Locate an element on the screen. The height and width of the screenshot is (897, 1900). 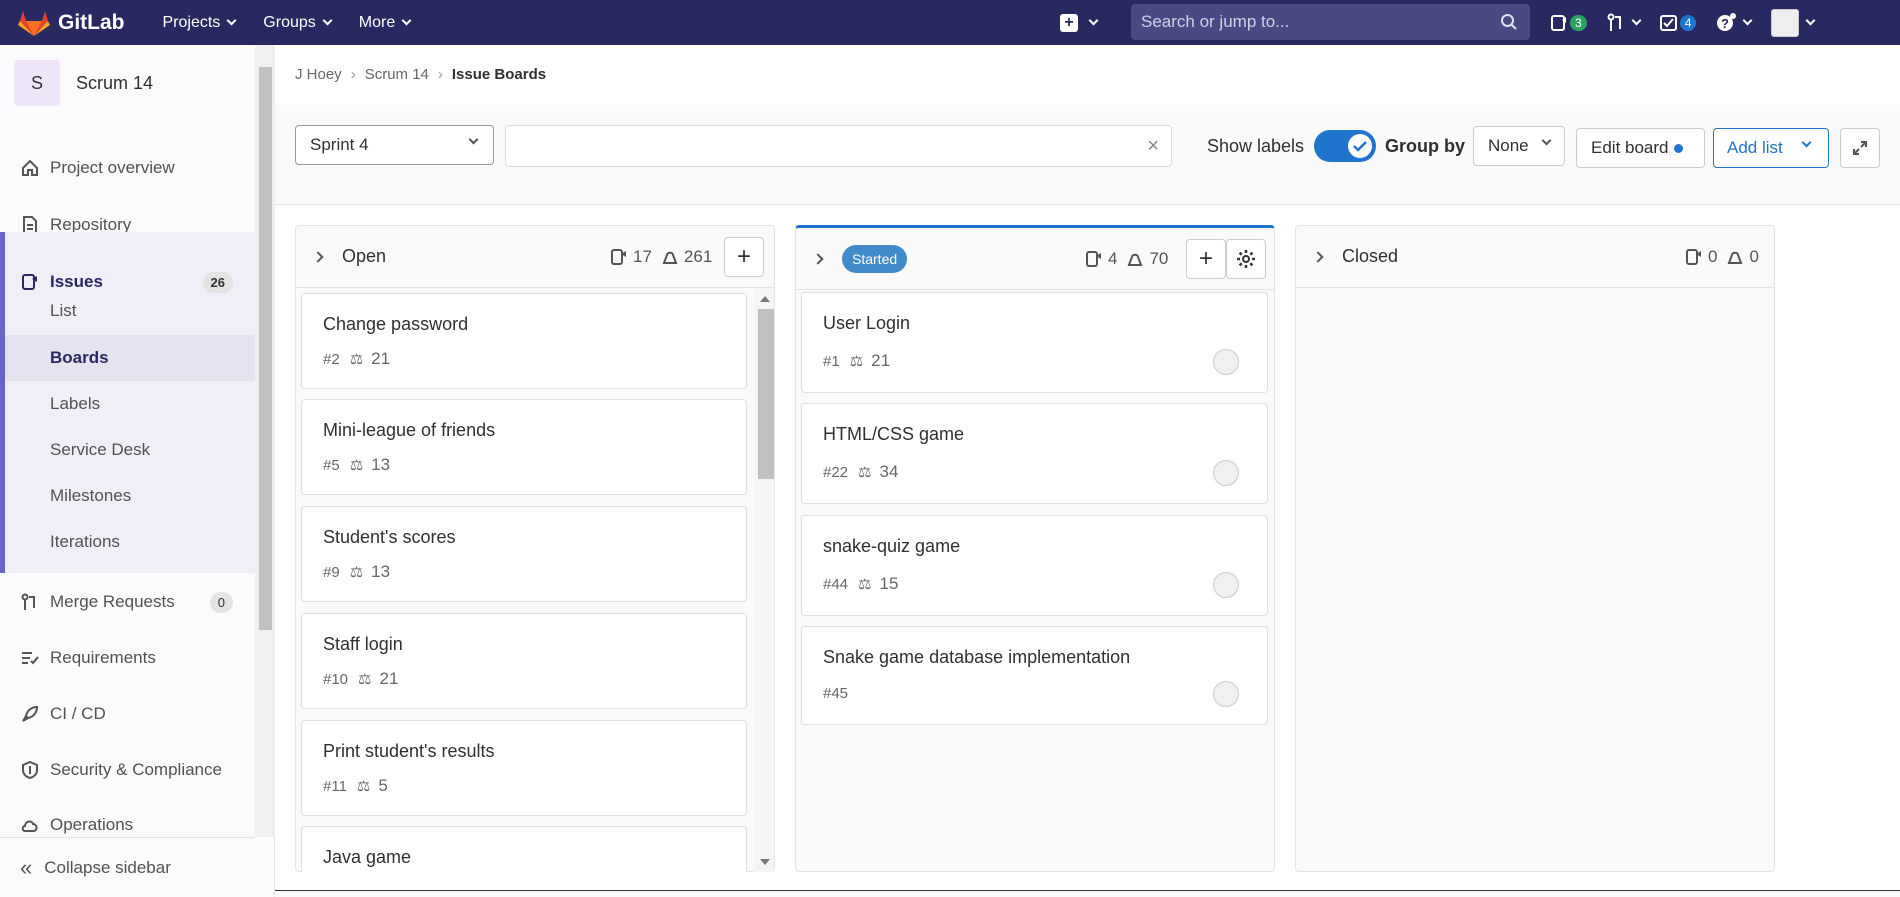
issue-meta: #44 ⚖ 15 is located at coordinates (860, 584).